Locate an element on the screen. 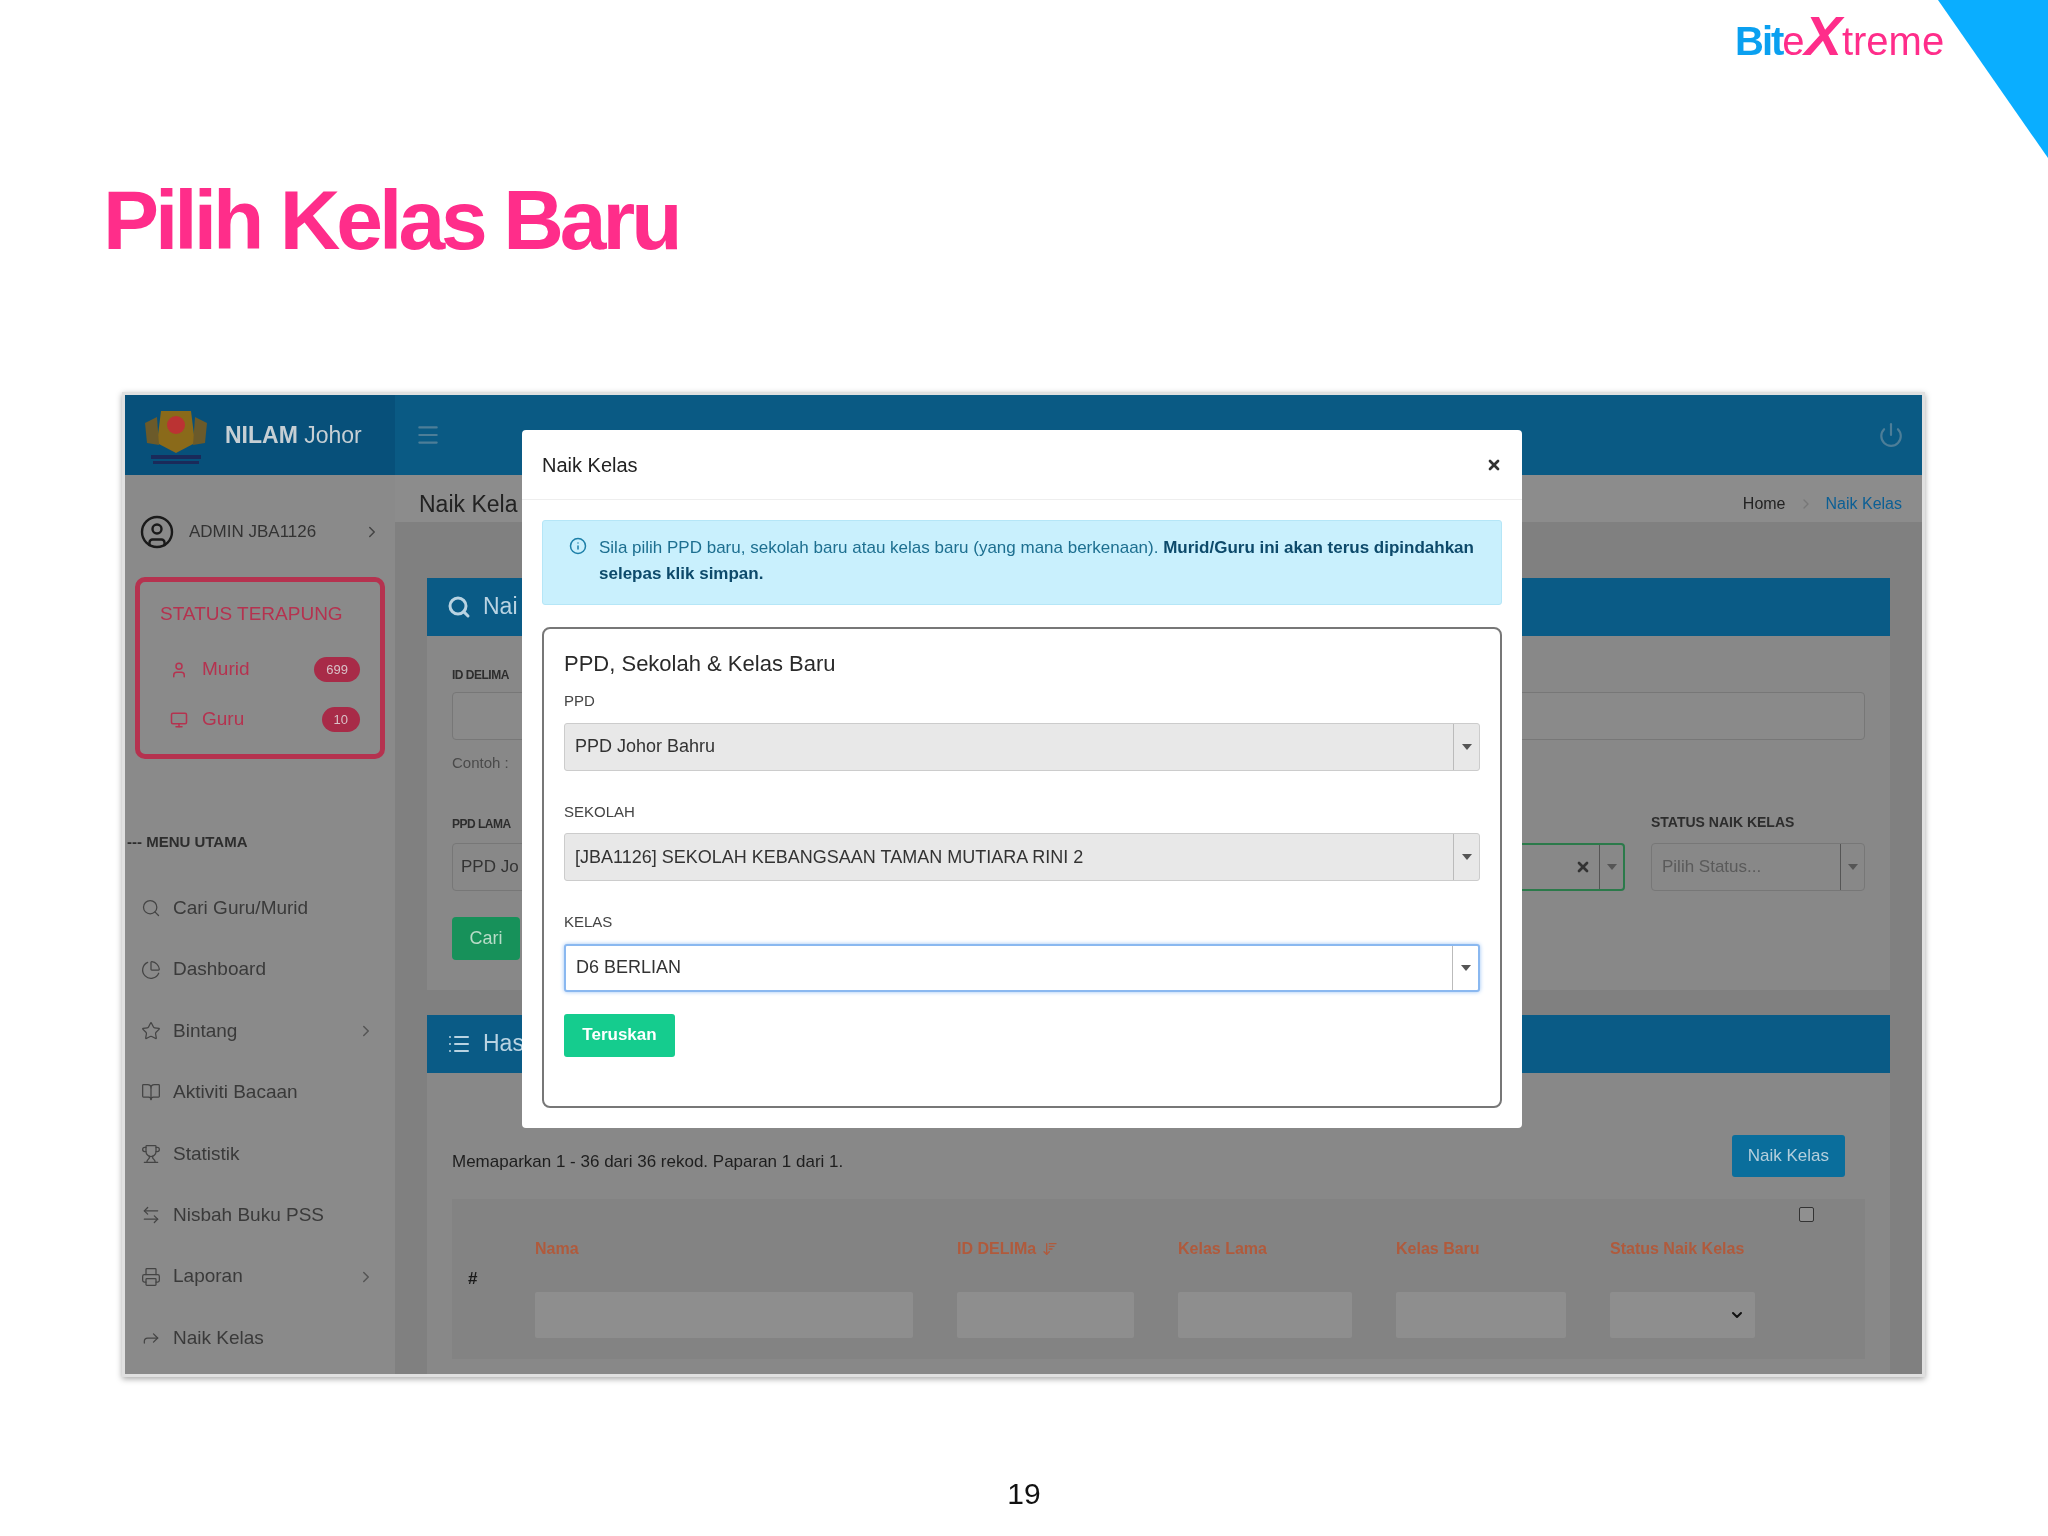  summary-text: Memaparkan 1 - 36 dari 36 rekod. Paparan 1 dari 1. is located at coordinates (648, 1162).